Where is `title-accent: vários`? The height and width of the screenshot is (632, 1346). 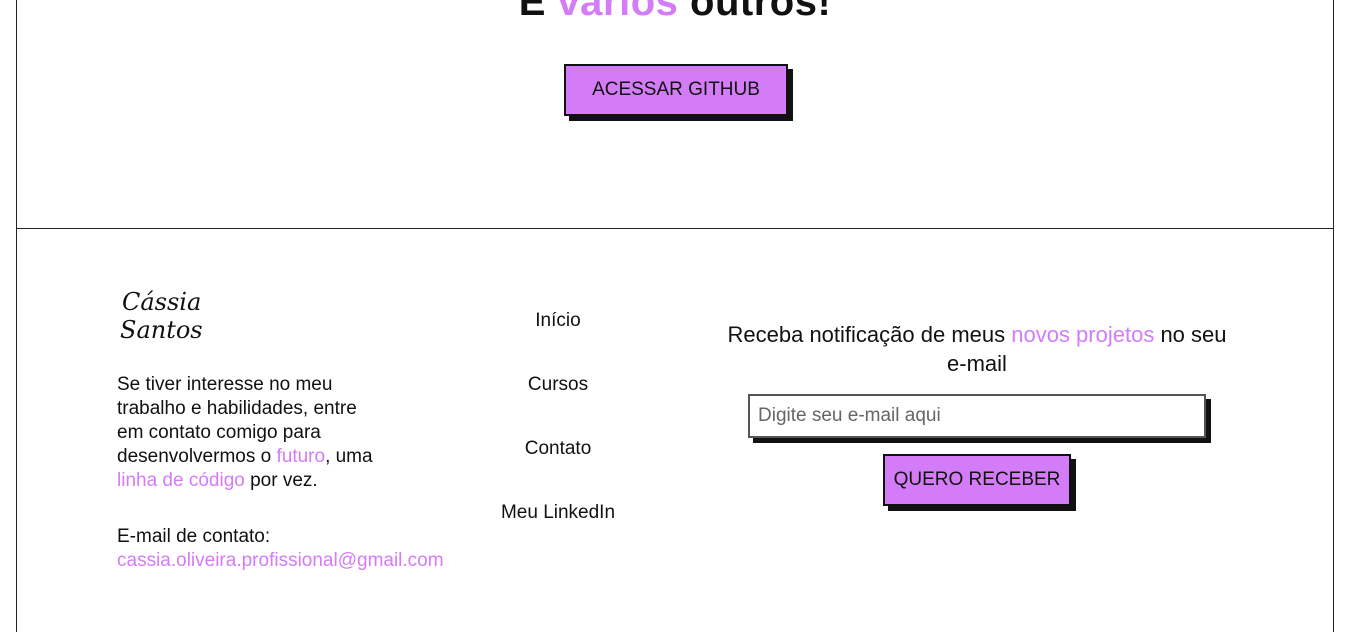 title-accent: vários is located at coordinates (618, 12).